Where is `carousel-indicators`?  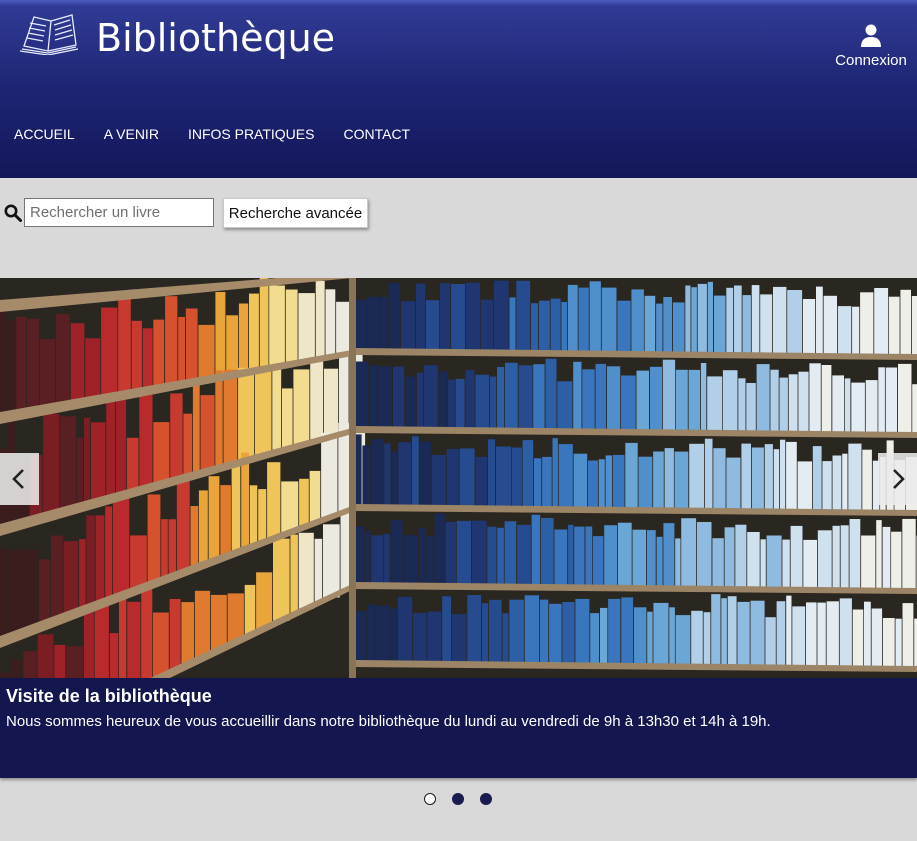 carousel-indicators is located at coordinates (466, 799).